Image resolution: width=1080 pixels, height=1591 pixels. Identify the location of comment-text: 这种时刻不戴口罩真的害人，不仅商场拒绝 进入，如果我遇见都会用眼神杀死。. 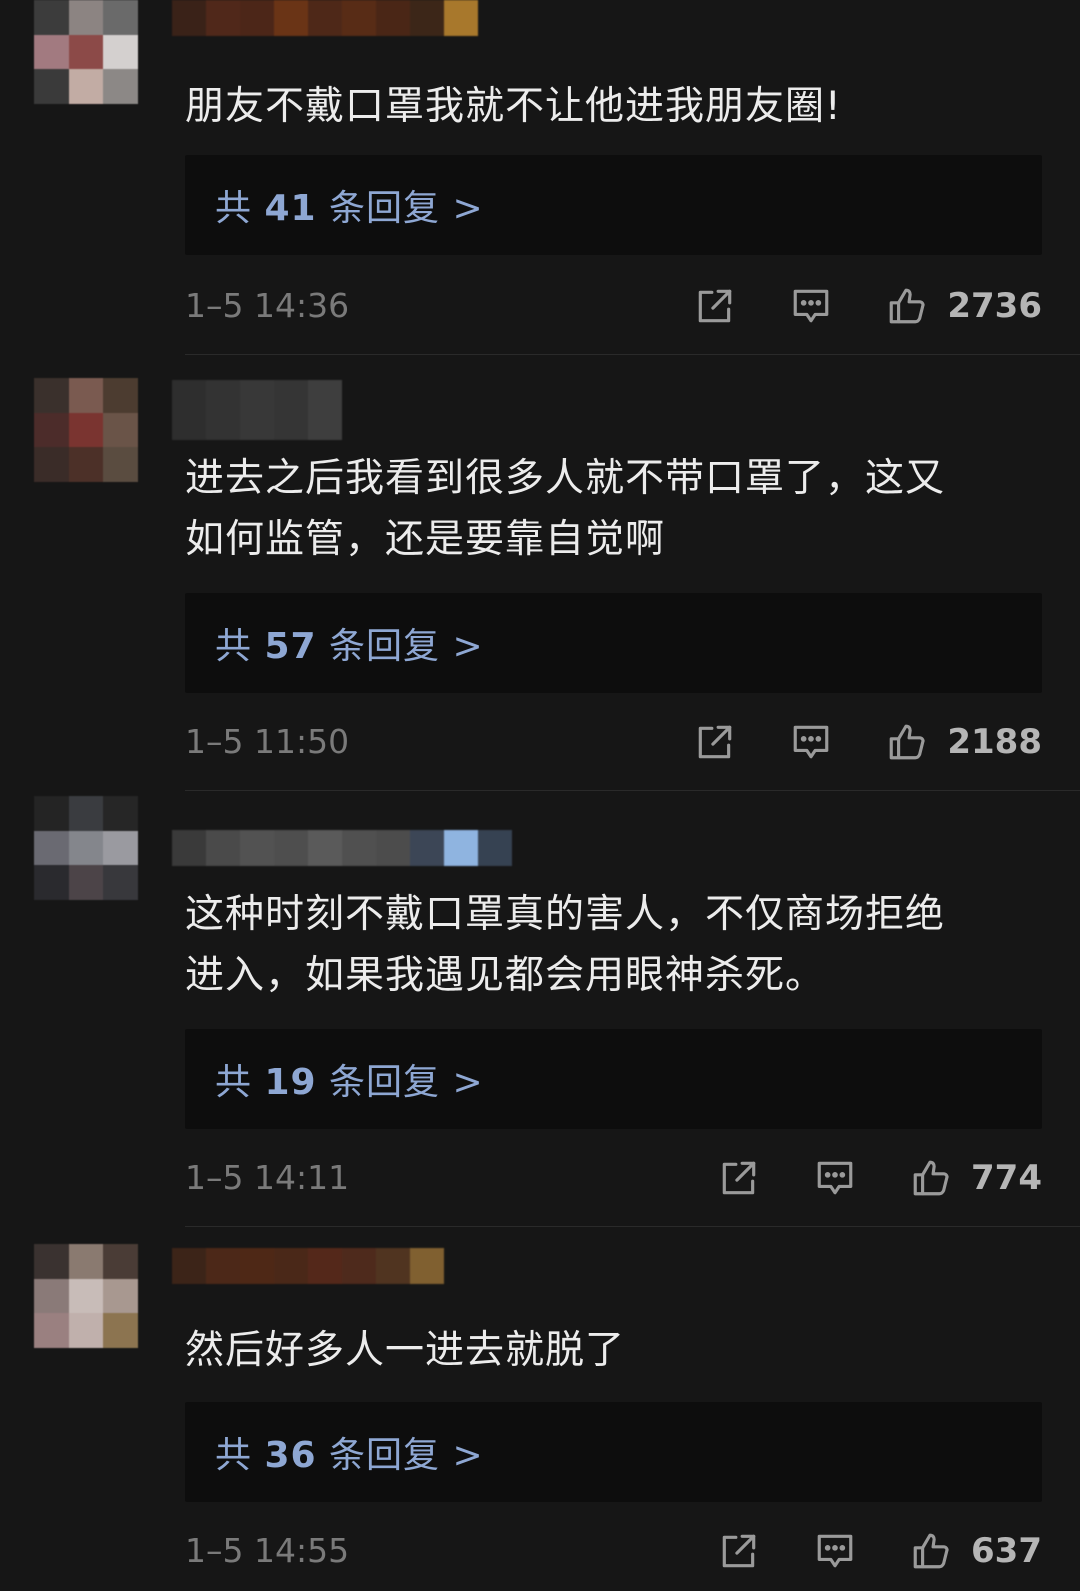
(565, 945).